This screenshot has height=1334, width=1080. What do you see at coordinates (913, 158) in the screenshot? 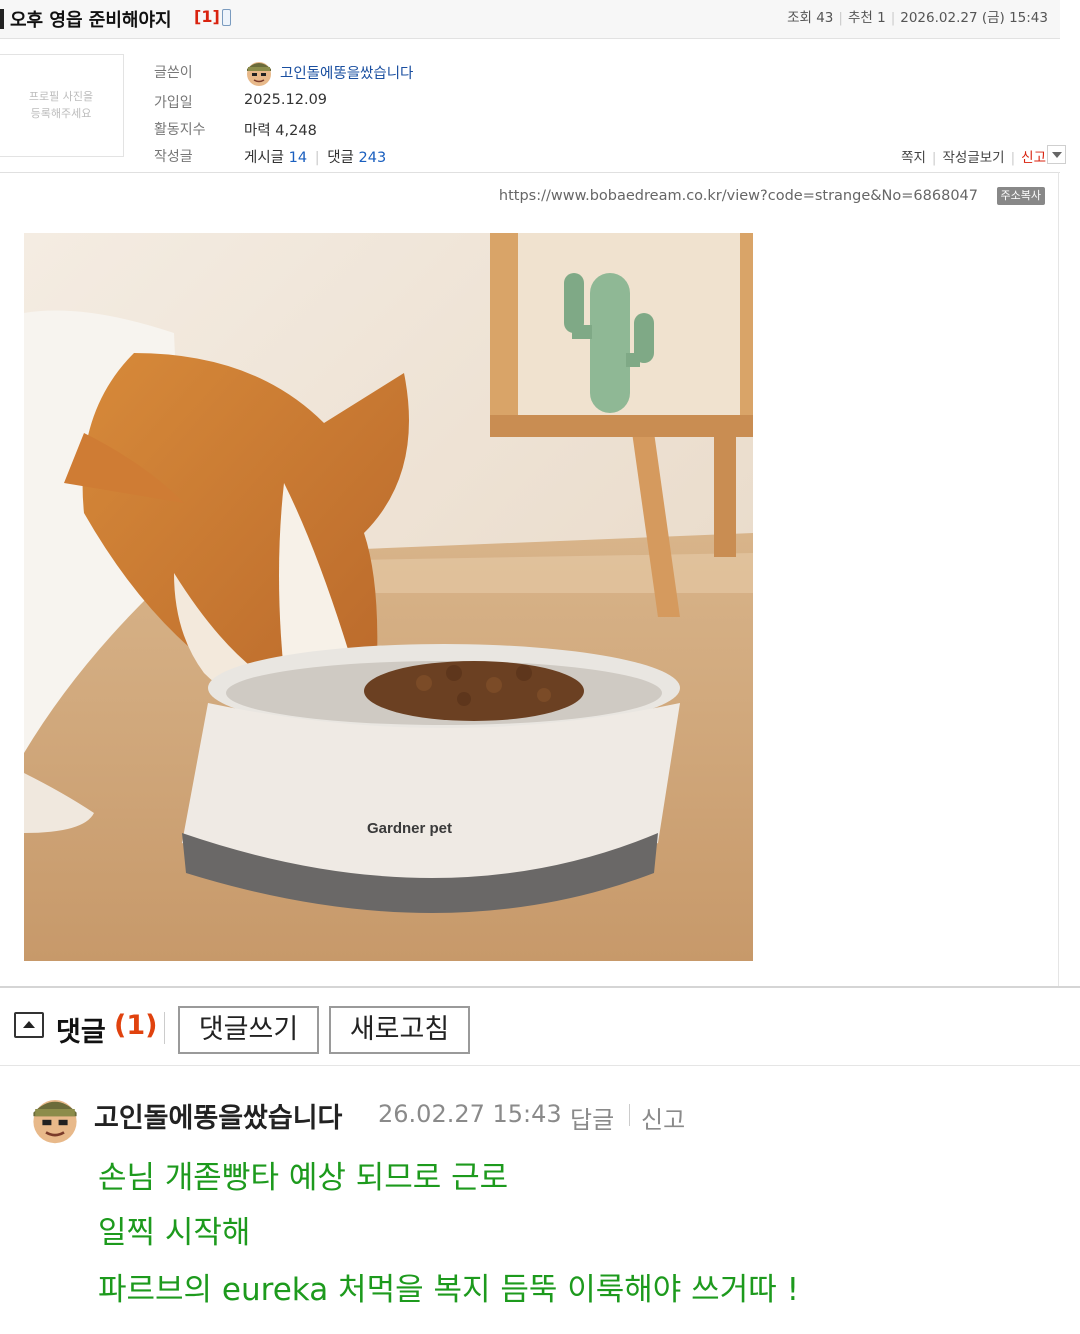
I see `send-message-link: 쪽지` at bounding box center [913, 158].